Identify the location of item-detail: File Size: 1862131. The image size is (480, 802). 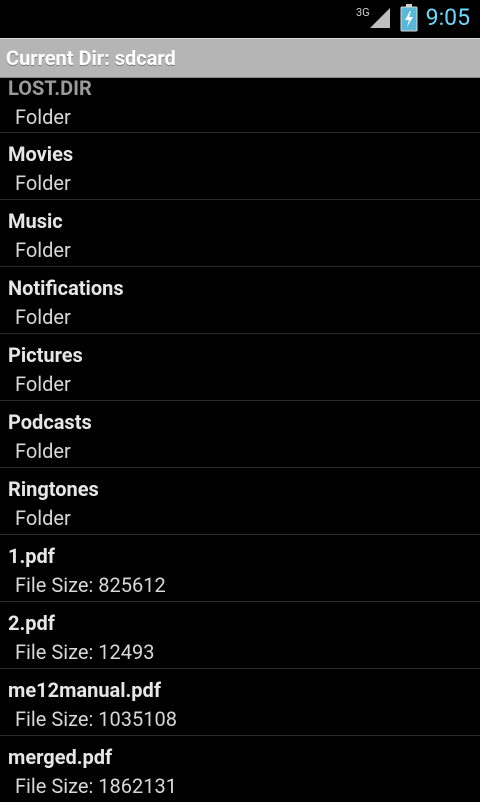
(96, 786).